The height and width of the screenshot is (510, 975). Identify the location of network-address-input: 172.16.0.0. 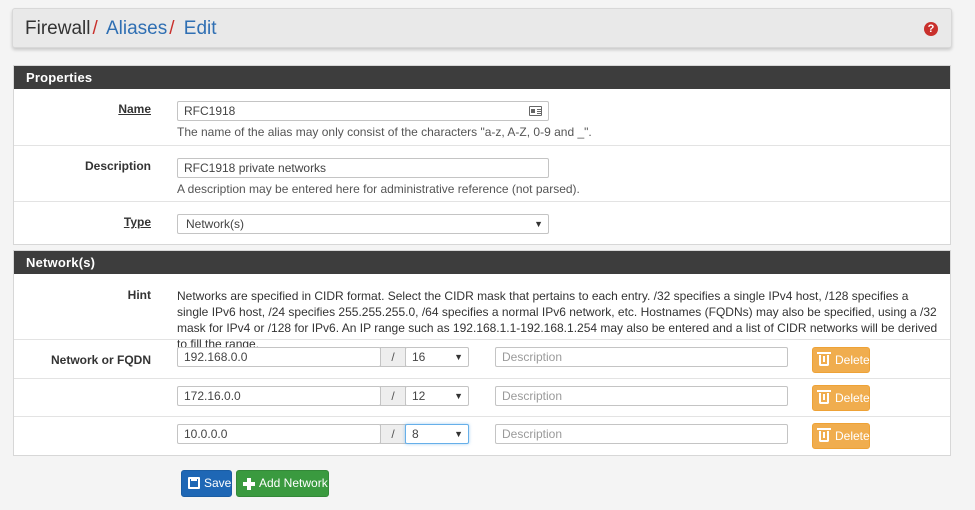
(279, 396).